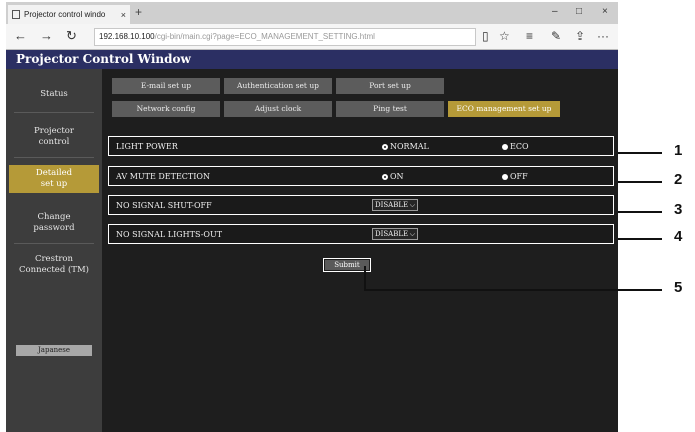  What do you see at coordinates (166, 86) in the screenshot?
I see `tab-email-setup: E-mail set up` at bounding box center [166, 86].